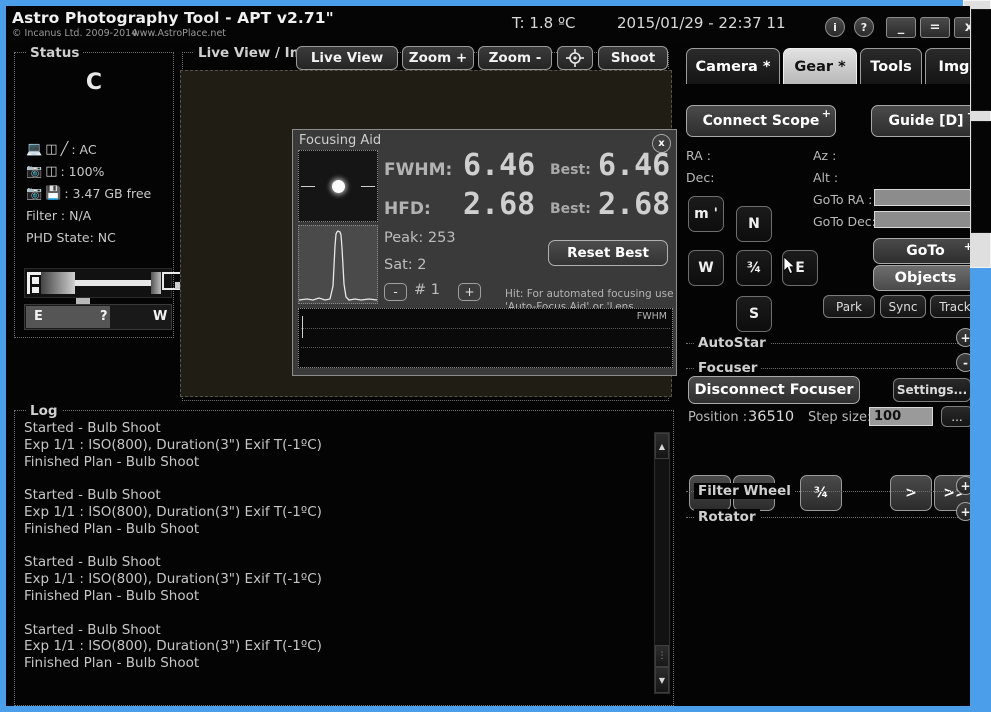 The width and height of the screenshot is (991, 712). What do you see at coordinates (338, 186) in the screenshot?
I see `star-dot` at bounding box center [338, 186].